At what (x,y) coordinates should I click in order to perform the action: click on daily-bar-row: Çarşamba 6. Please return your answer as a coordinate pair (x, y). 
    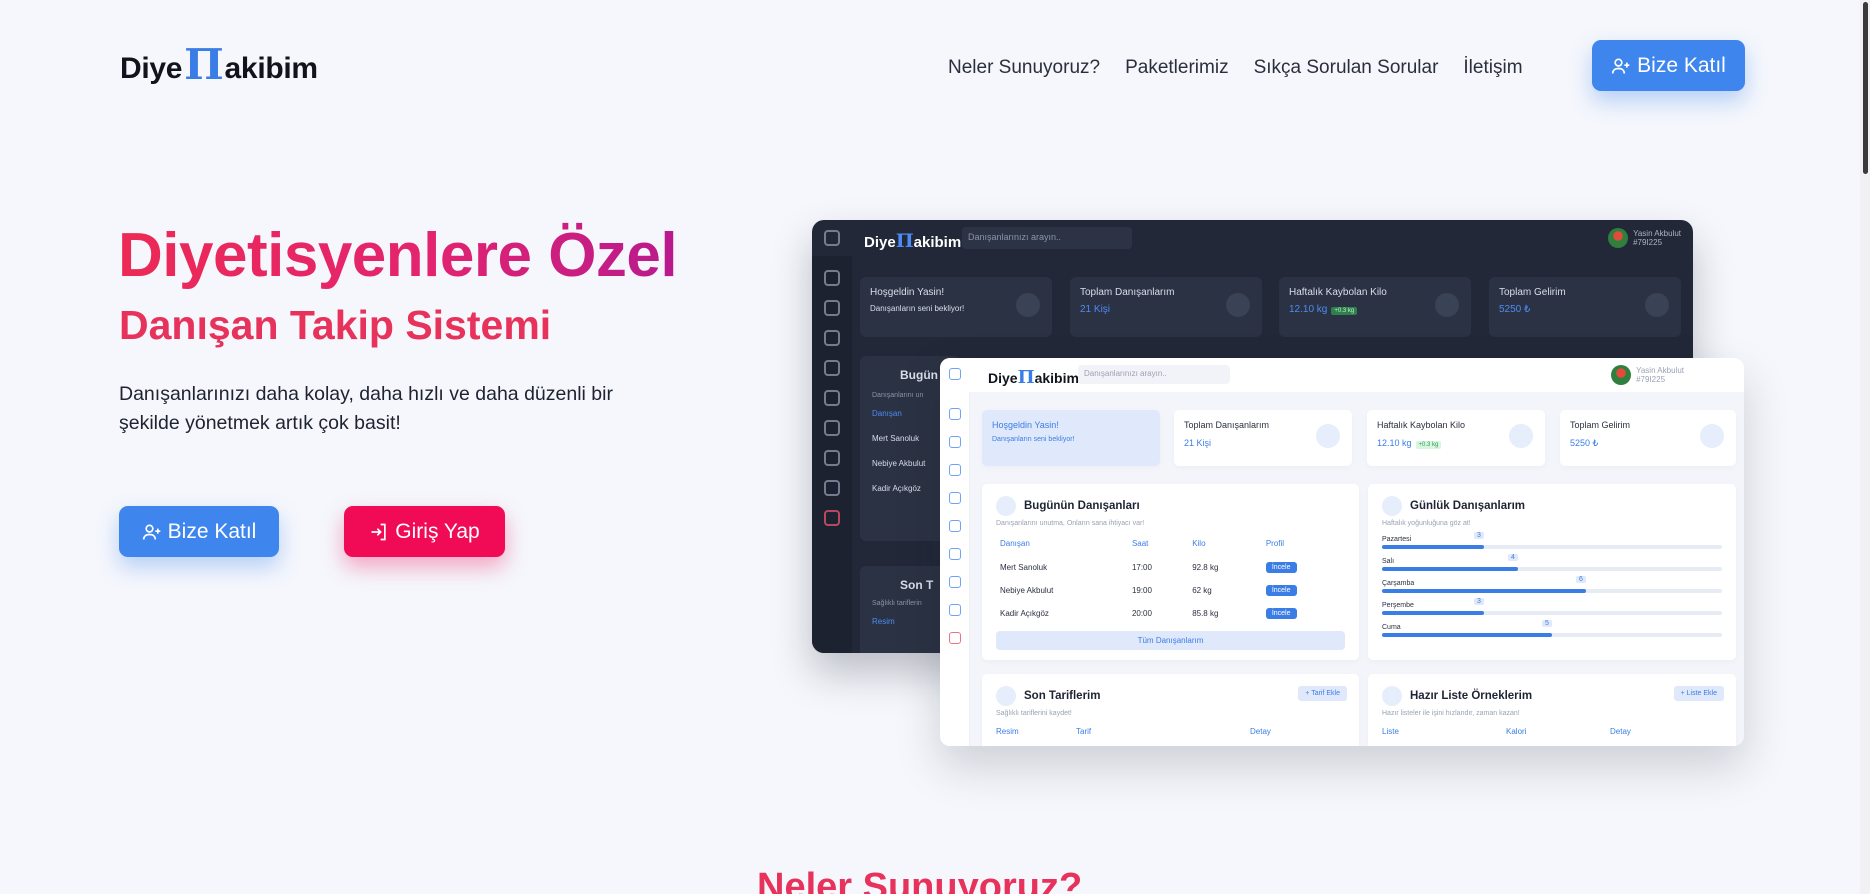
    Looking at the image, I should click on (1552, 584).